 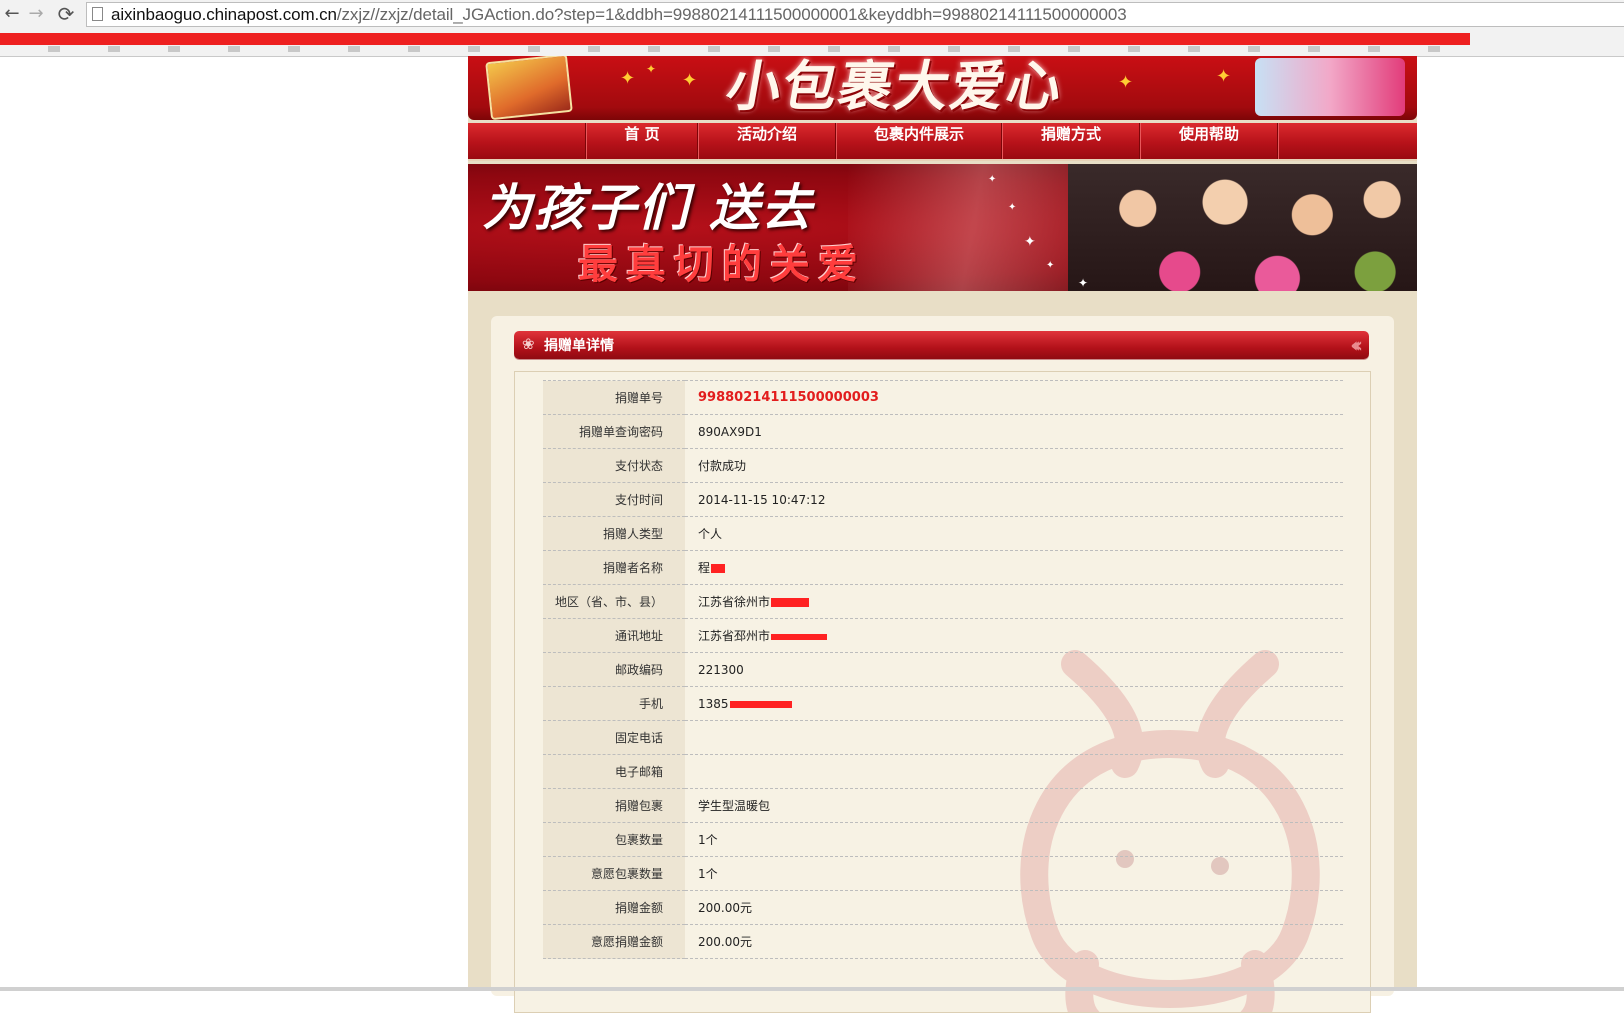 I want to click on donor-name-text: 程, so click(x=704, y=568).